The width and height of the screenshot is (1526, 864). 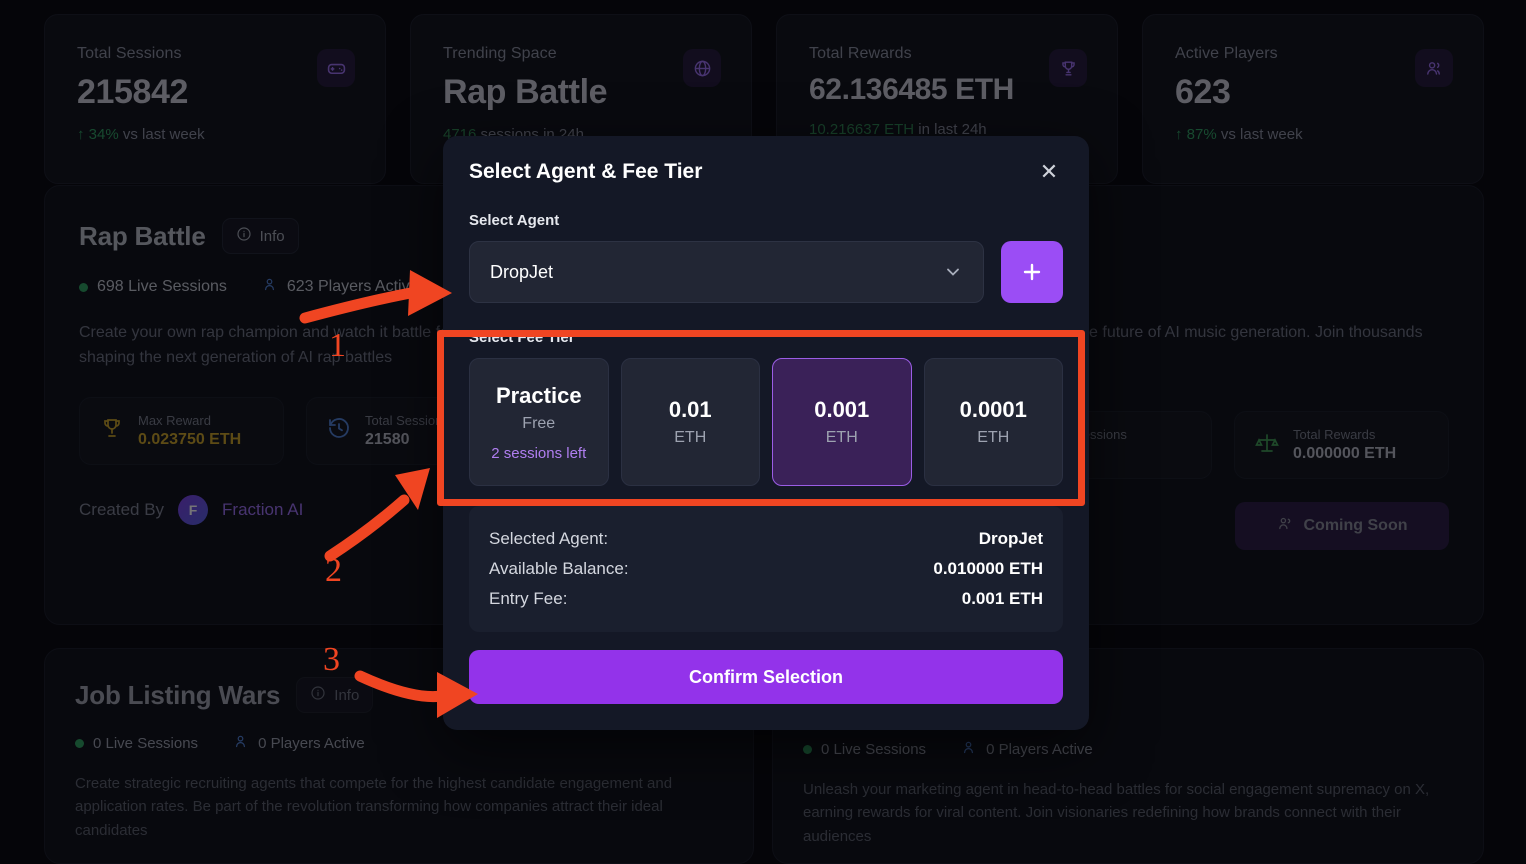 I want to click on summary-value: 0.010000 ETH, so click(x=988, y=568).